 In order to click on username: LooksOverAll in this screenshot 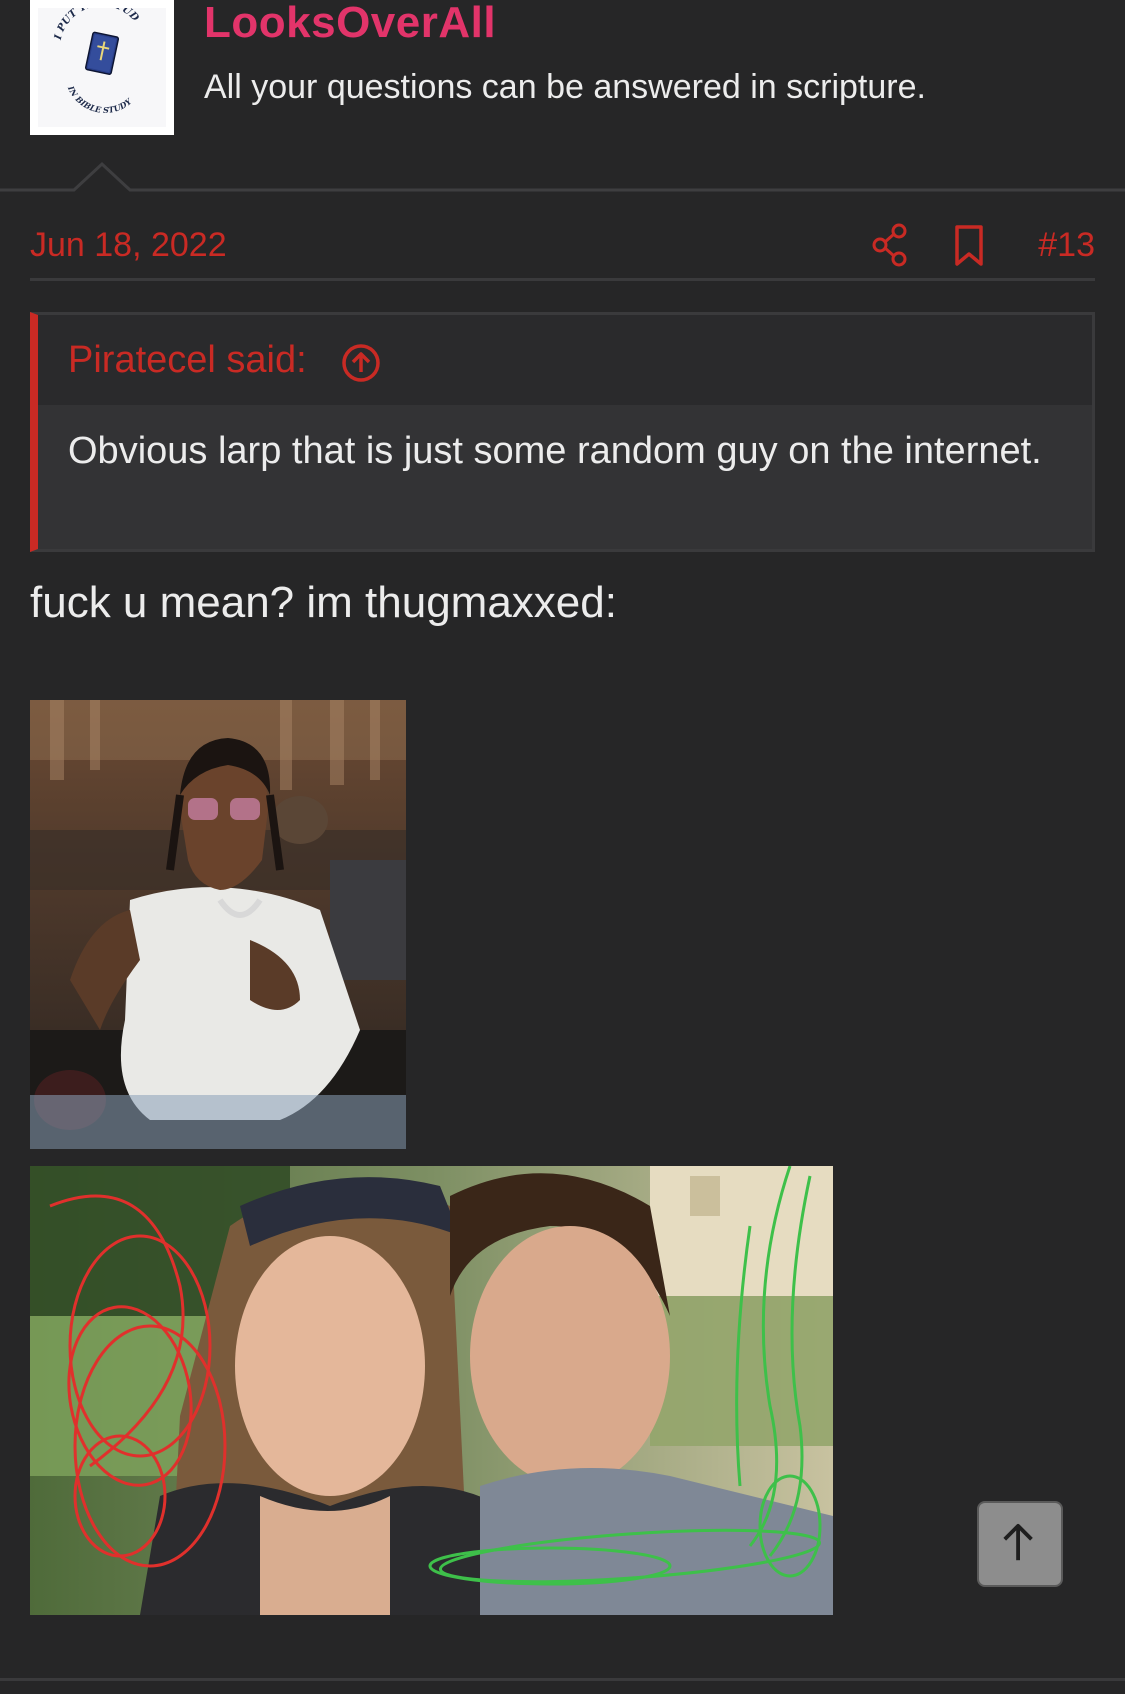, I will do `click(350, 24)`.